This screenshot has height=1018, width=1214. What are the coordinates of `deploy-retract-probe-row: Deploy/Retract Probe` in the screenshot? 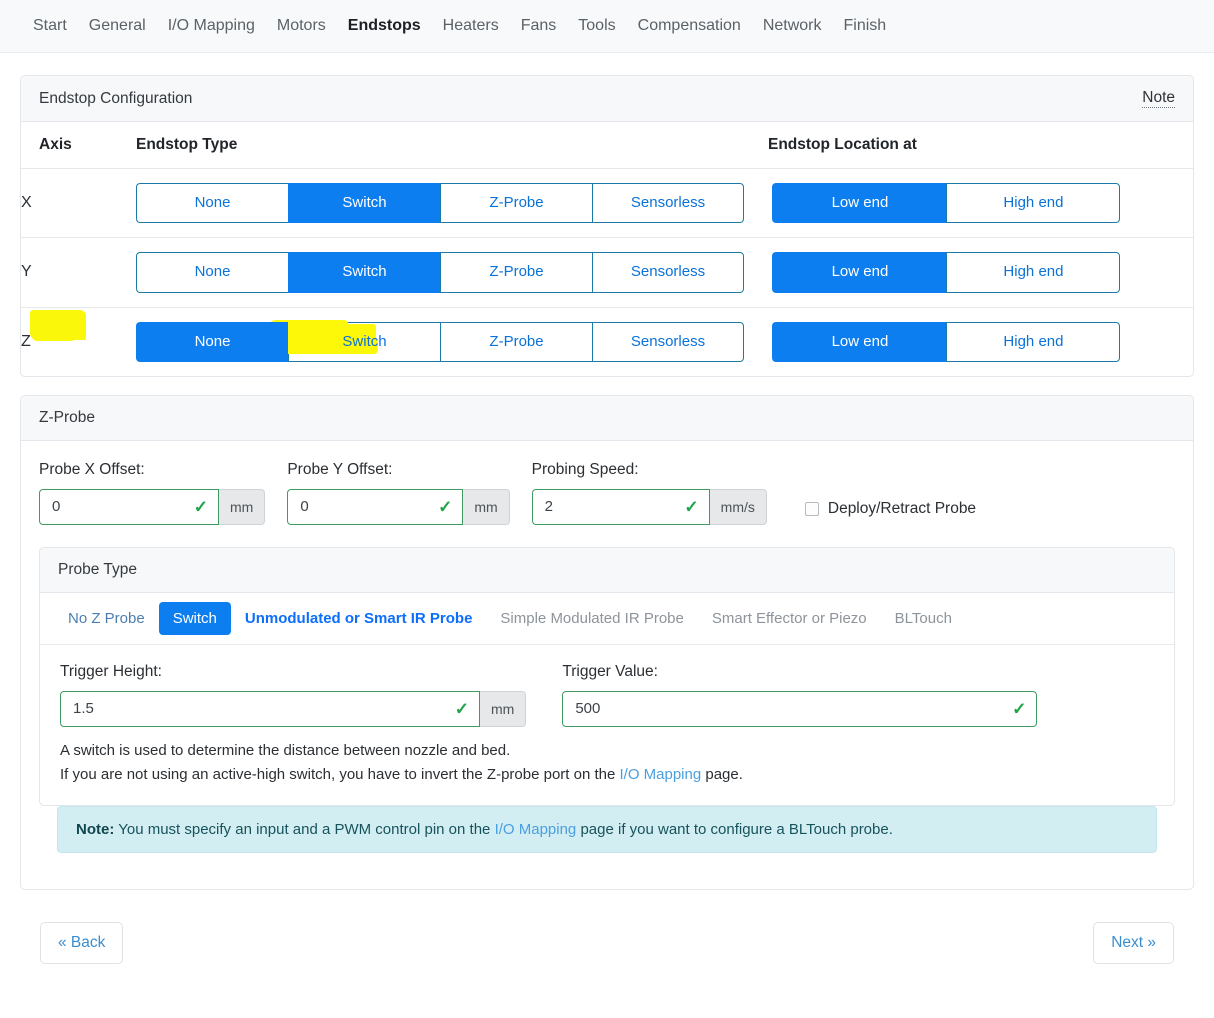 It's located at (890, 512).